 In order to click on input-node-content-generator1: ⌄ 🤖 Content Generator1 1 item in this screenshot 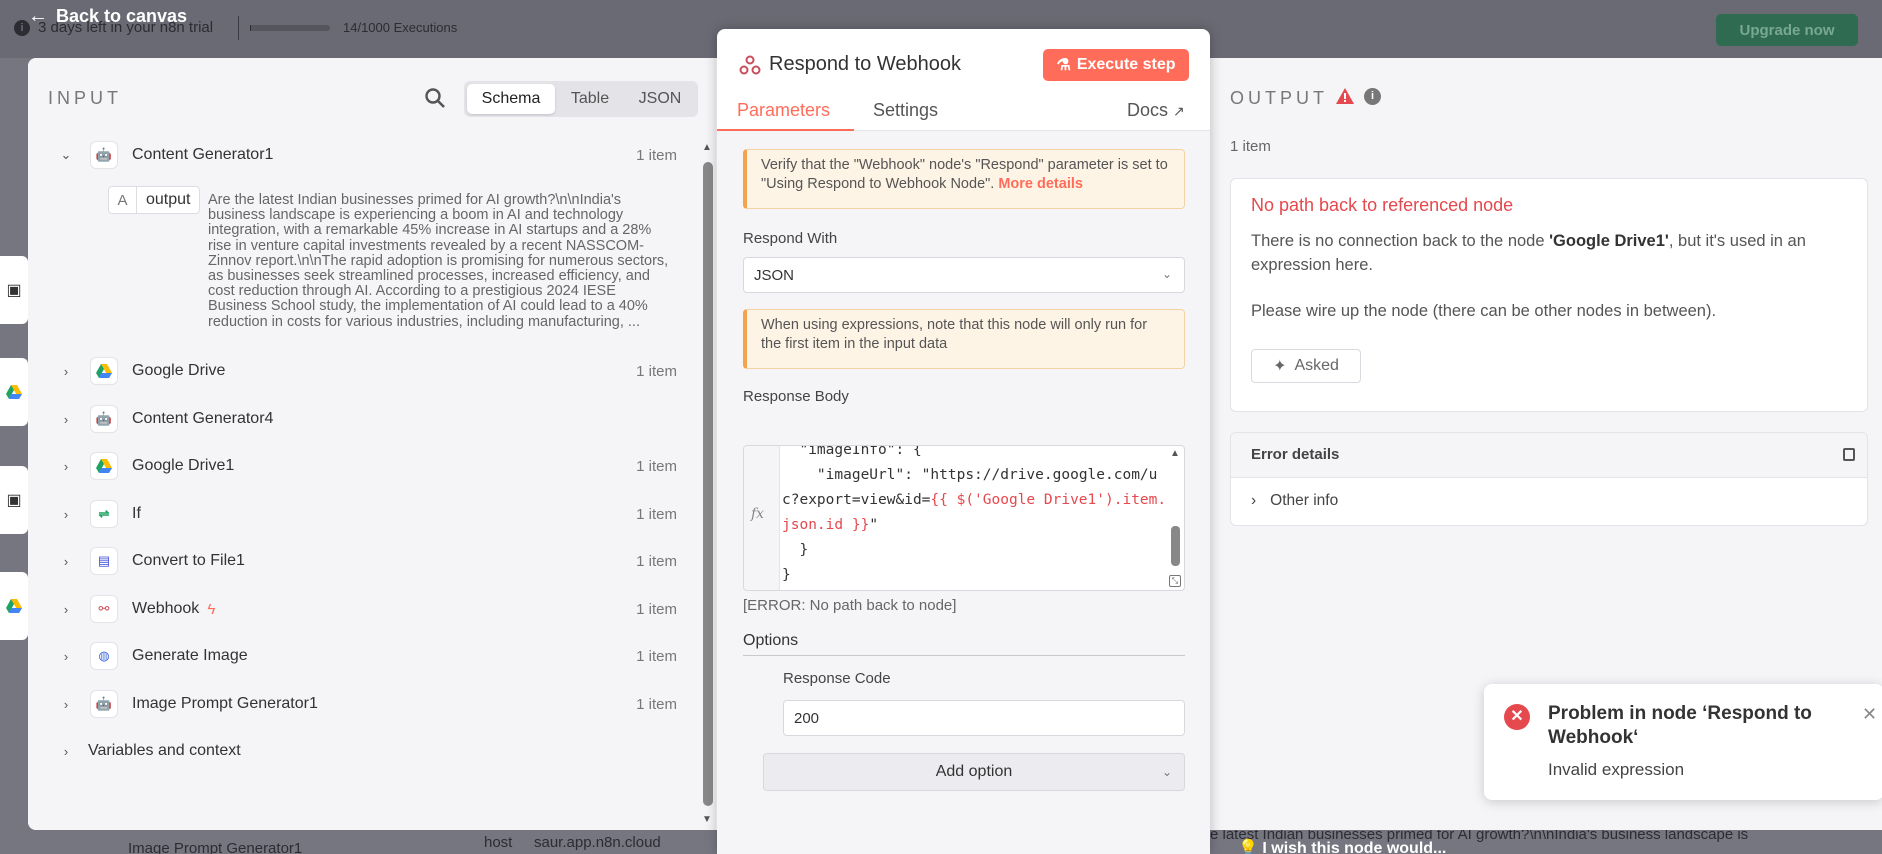, I will do `click(368, 155)`.